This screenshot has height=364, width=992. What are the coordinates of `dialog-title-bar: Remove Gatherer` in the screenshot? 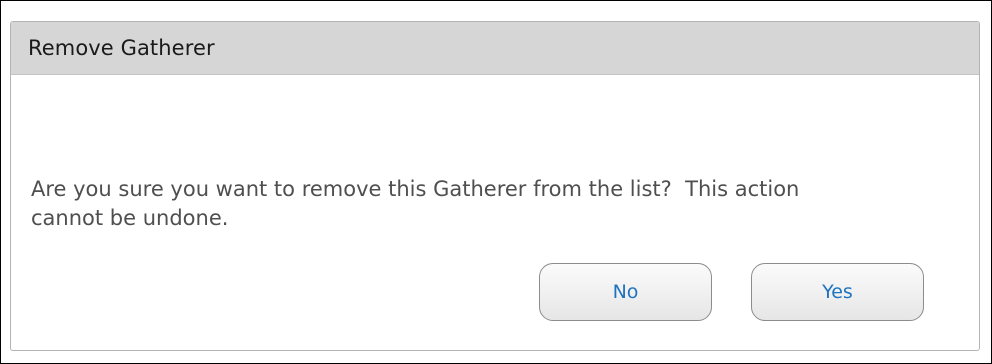 It's located at (495, 48).